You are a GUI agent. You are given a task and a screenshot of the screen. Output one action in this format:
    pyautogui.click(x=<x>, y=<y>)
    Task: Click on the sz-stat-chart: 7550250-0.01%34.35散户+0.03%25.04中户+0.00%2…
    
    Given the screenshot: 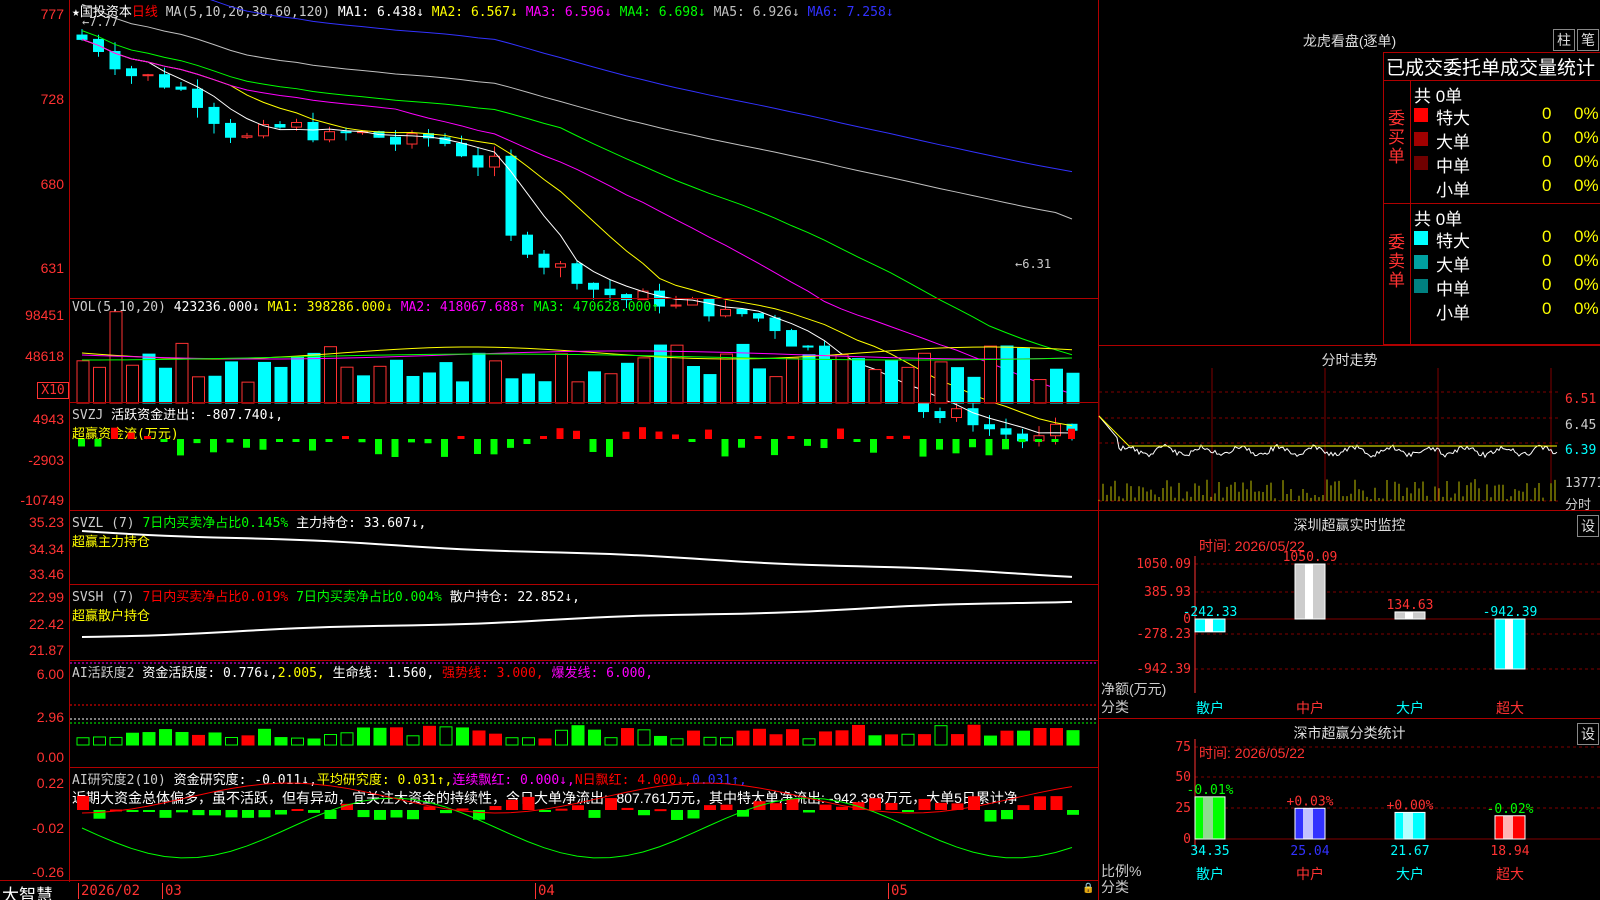 What is the action you would take?
    pyautogui.click(x=1387, y=811)
    